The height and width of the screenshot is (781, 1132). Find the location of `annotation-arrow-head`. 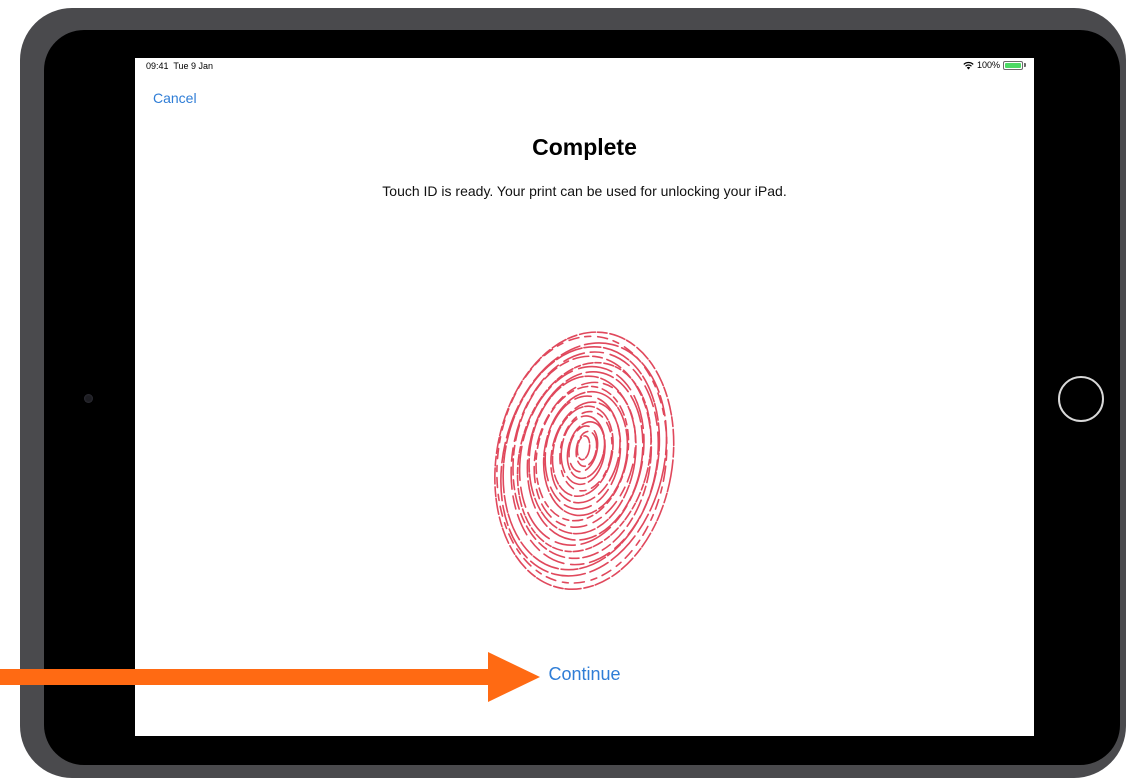

annotation-arrow-head is located at coordinates (514, 677).